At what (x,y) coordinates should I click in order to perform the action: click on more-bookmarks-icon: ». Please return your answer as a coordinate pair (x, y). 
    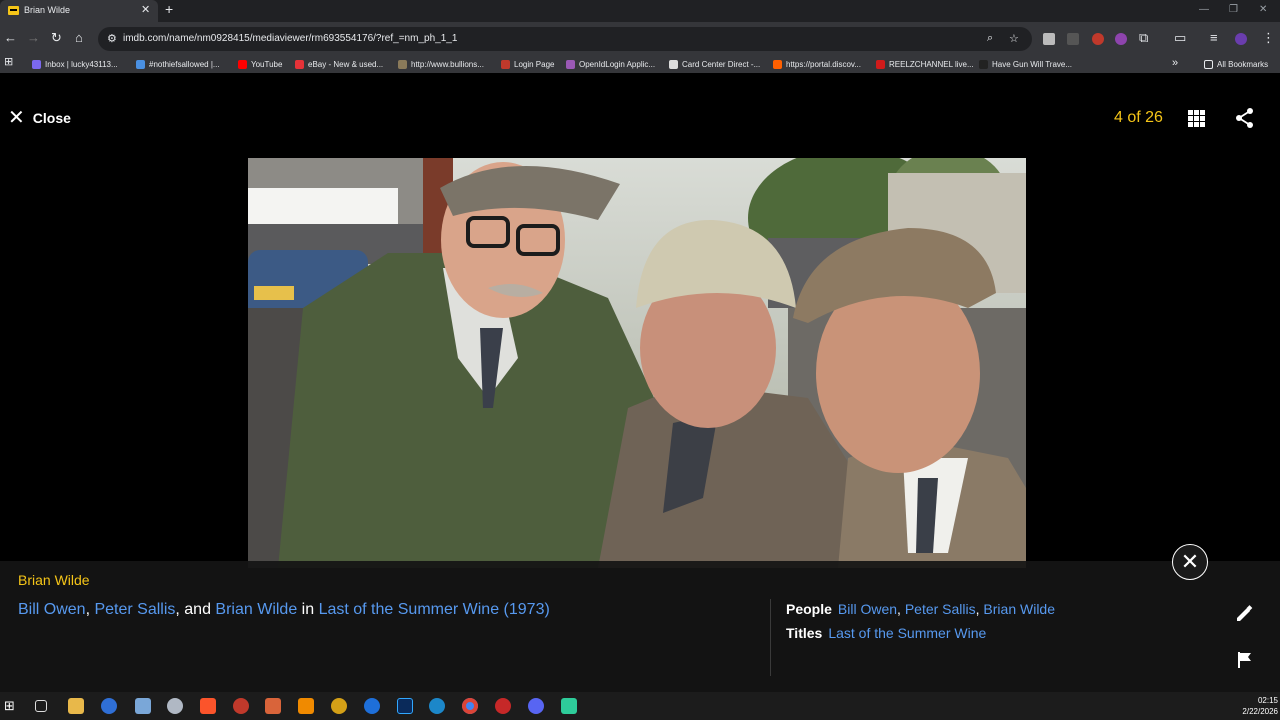
    Looking at the image, I should click on (1175, 63).